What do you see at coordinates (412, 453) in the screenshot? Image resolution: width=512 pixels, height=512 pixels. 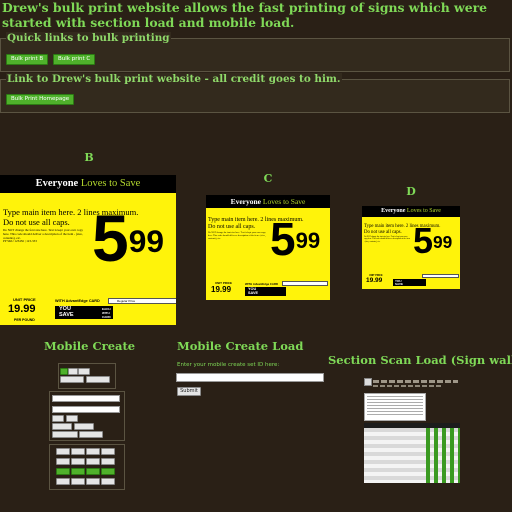 I see `mini-table` at bounding box center [412, 453].